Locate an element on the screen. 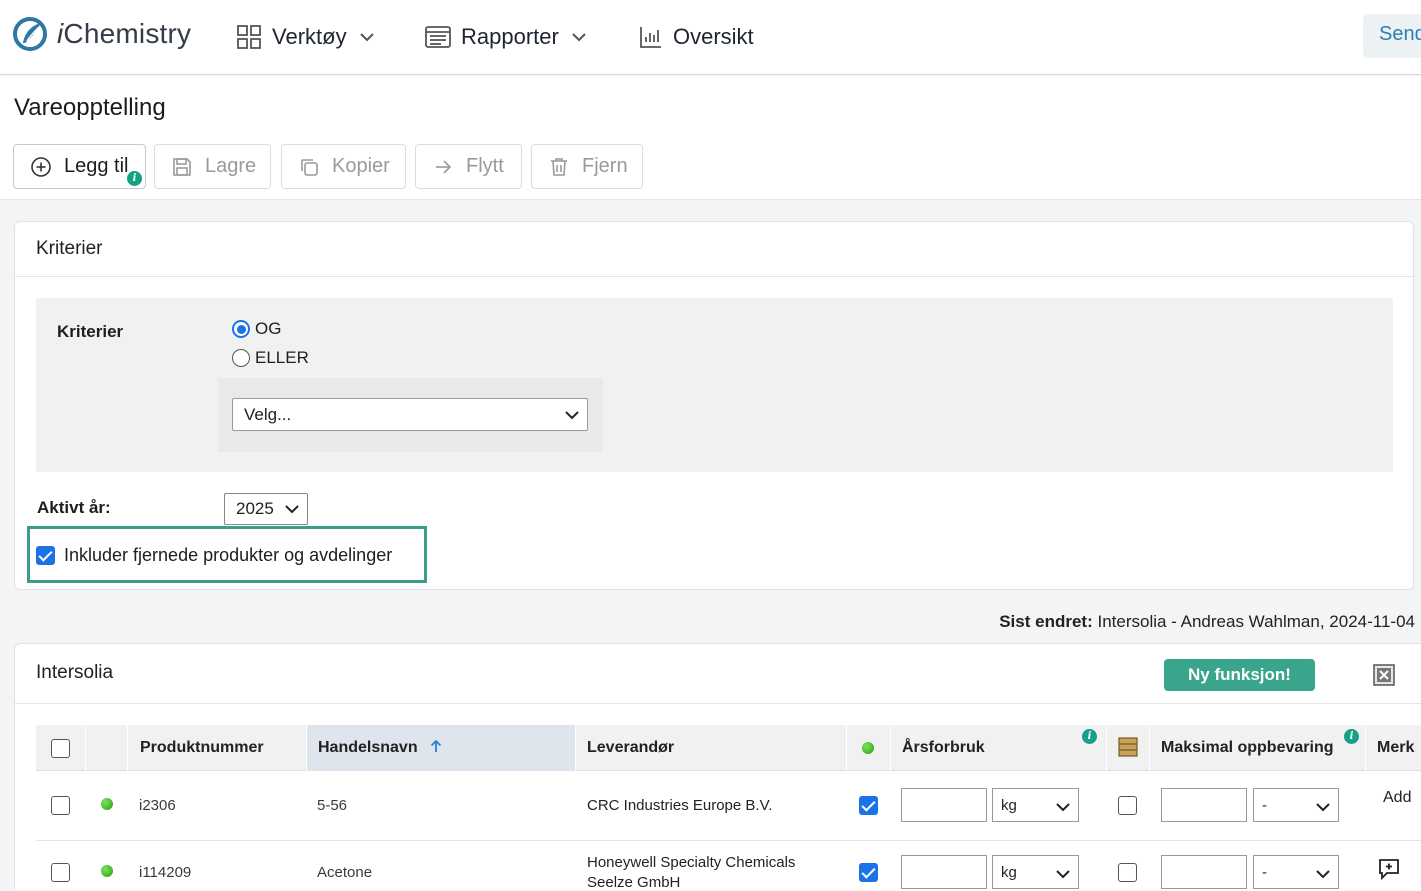 Image resolution: width=1421 pixels, height=891 pixels. trash-icon is located at coordinates (559, 166).